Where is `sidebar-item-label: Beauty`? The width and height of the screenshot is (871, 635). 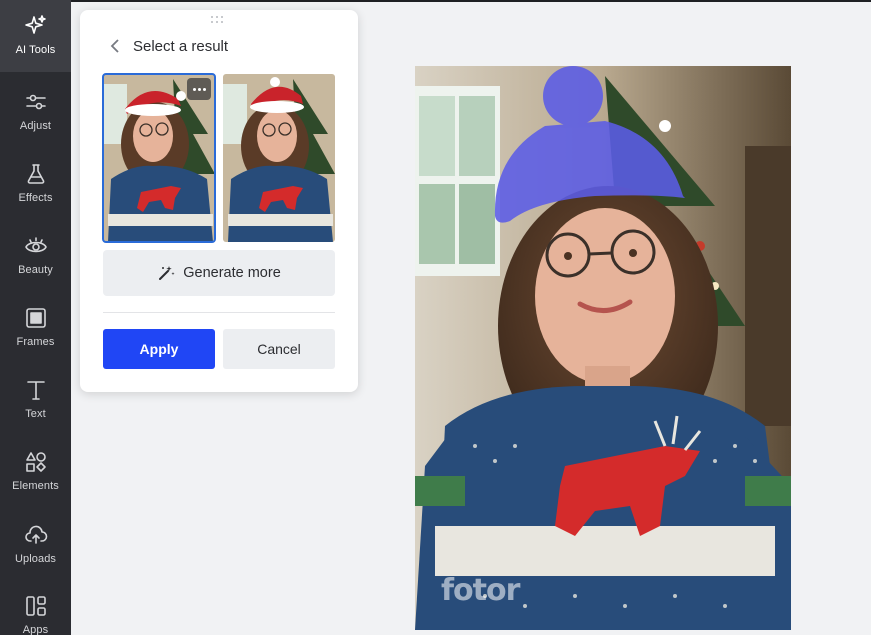 sidebar-item-label: Beauty is located at coordinates (35, 270).